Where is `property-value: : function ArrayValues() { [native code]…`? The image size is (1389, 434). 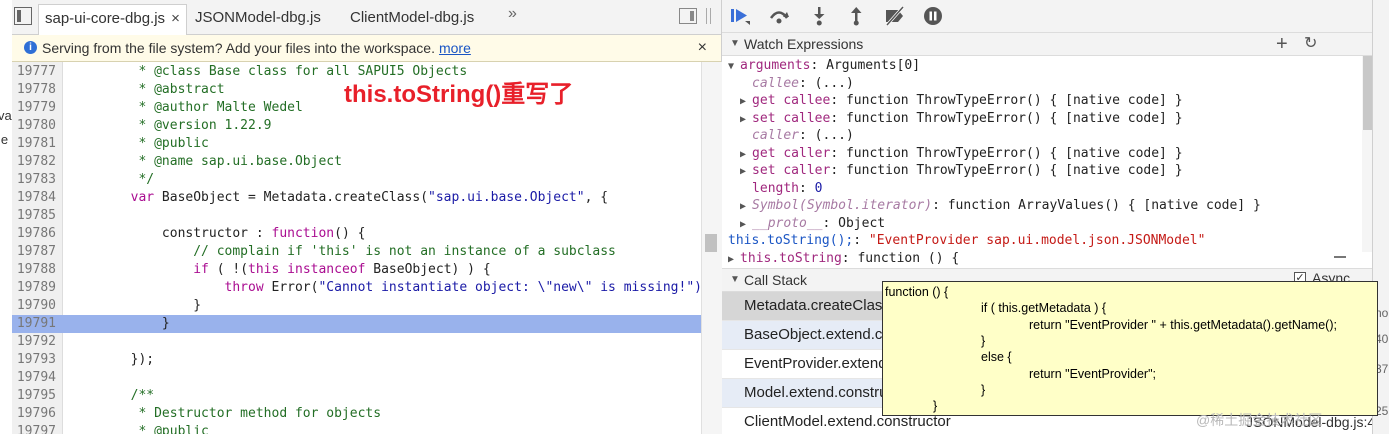 property-value: : function ArrayValues() { [native code]… is located at coordinates (1096, 205).